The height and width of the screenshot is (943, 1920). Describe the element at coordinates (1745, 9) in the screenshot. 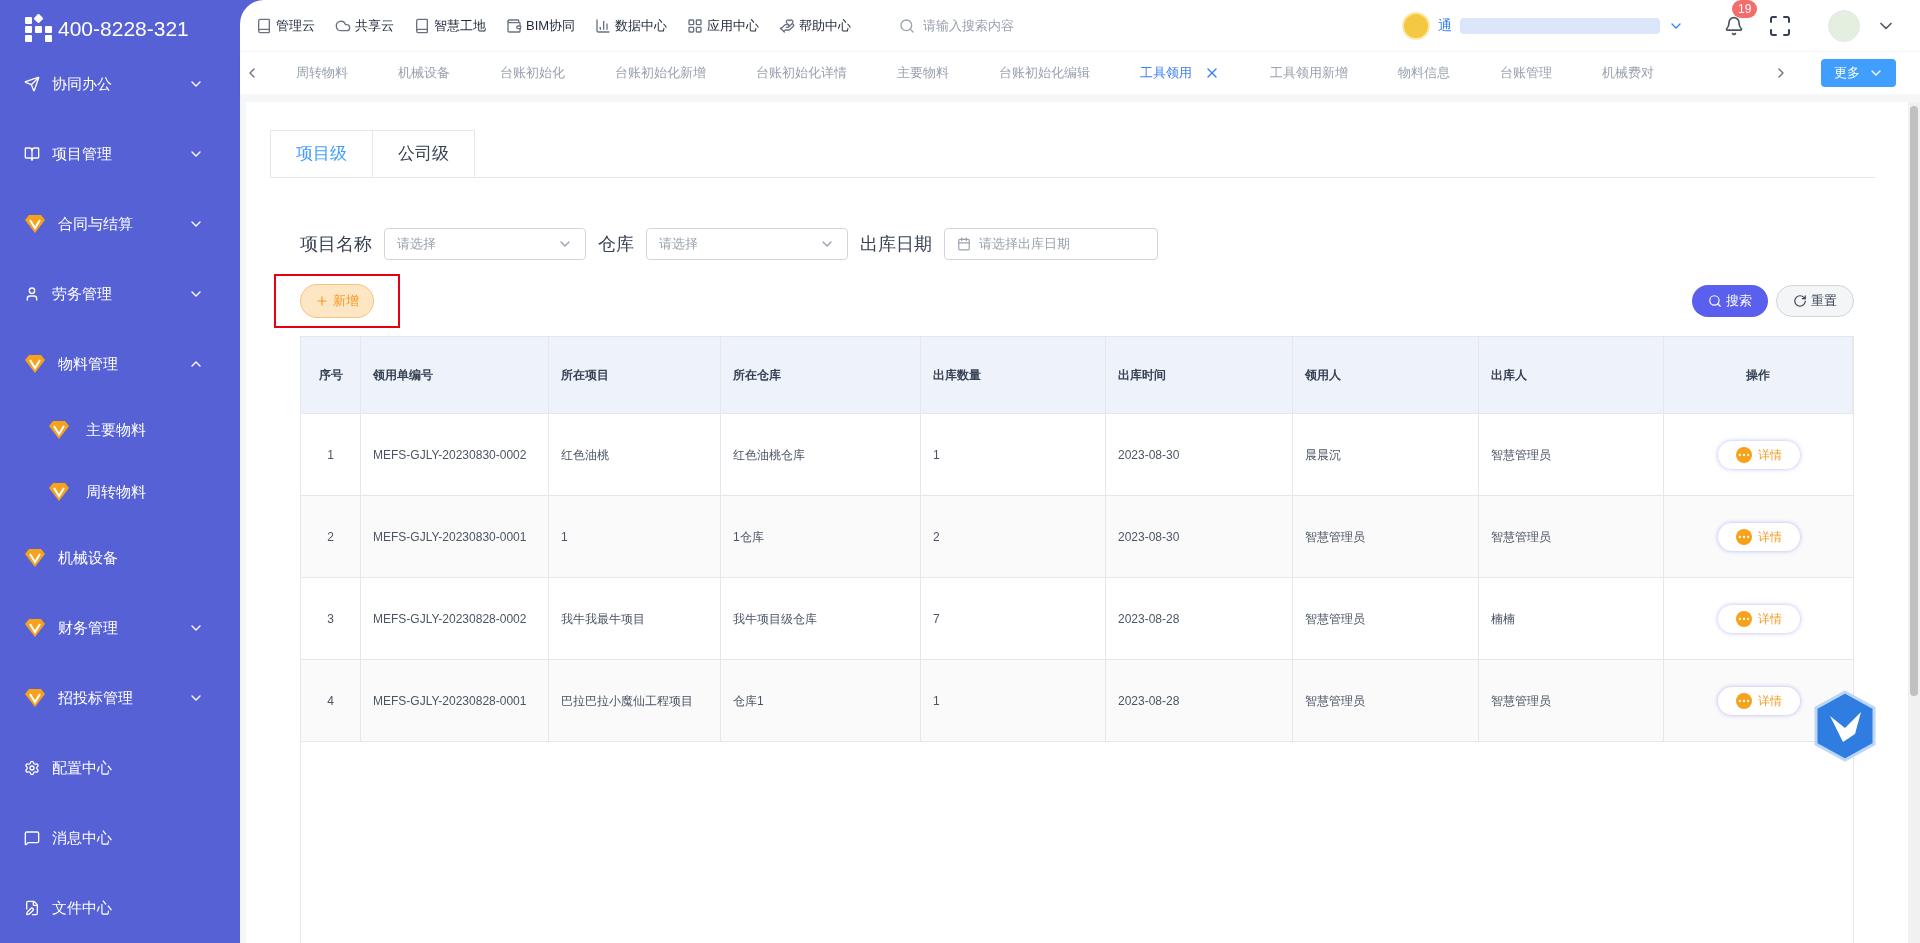

I see `notification-badge: 19` at that location.